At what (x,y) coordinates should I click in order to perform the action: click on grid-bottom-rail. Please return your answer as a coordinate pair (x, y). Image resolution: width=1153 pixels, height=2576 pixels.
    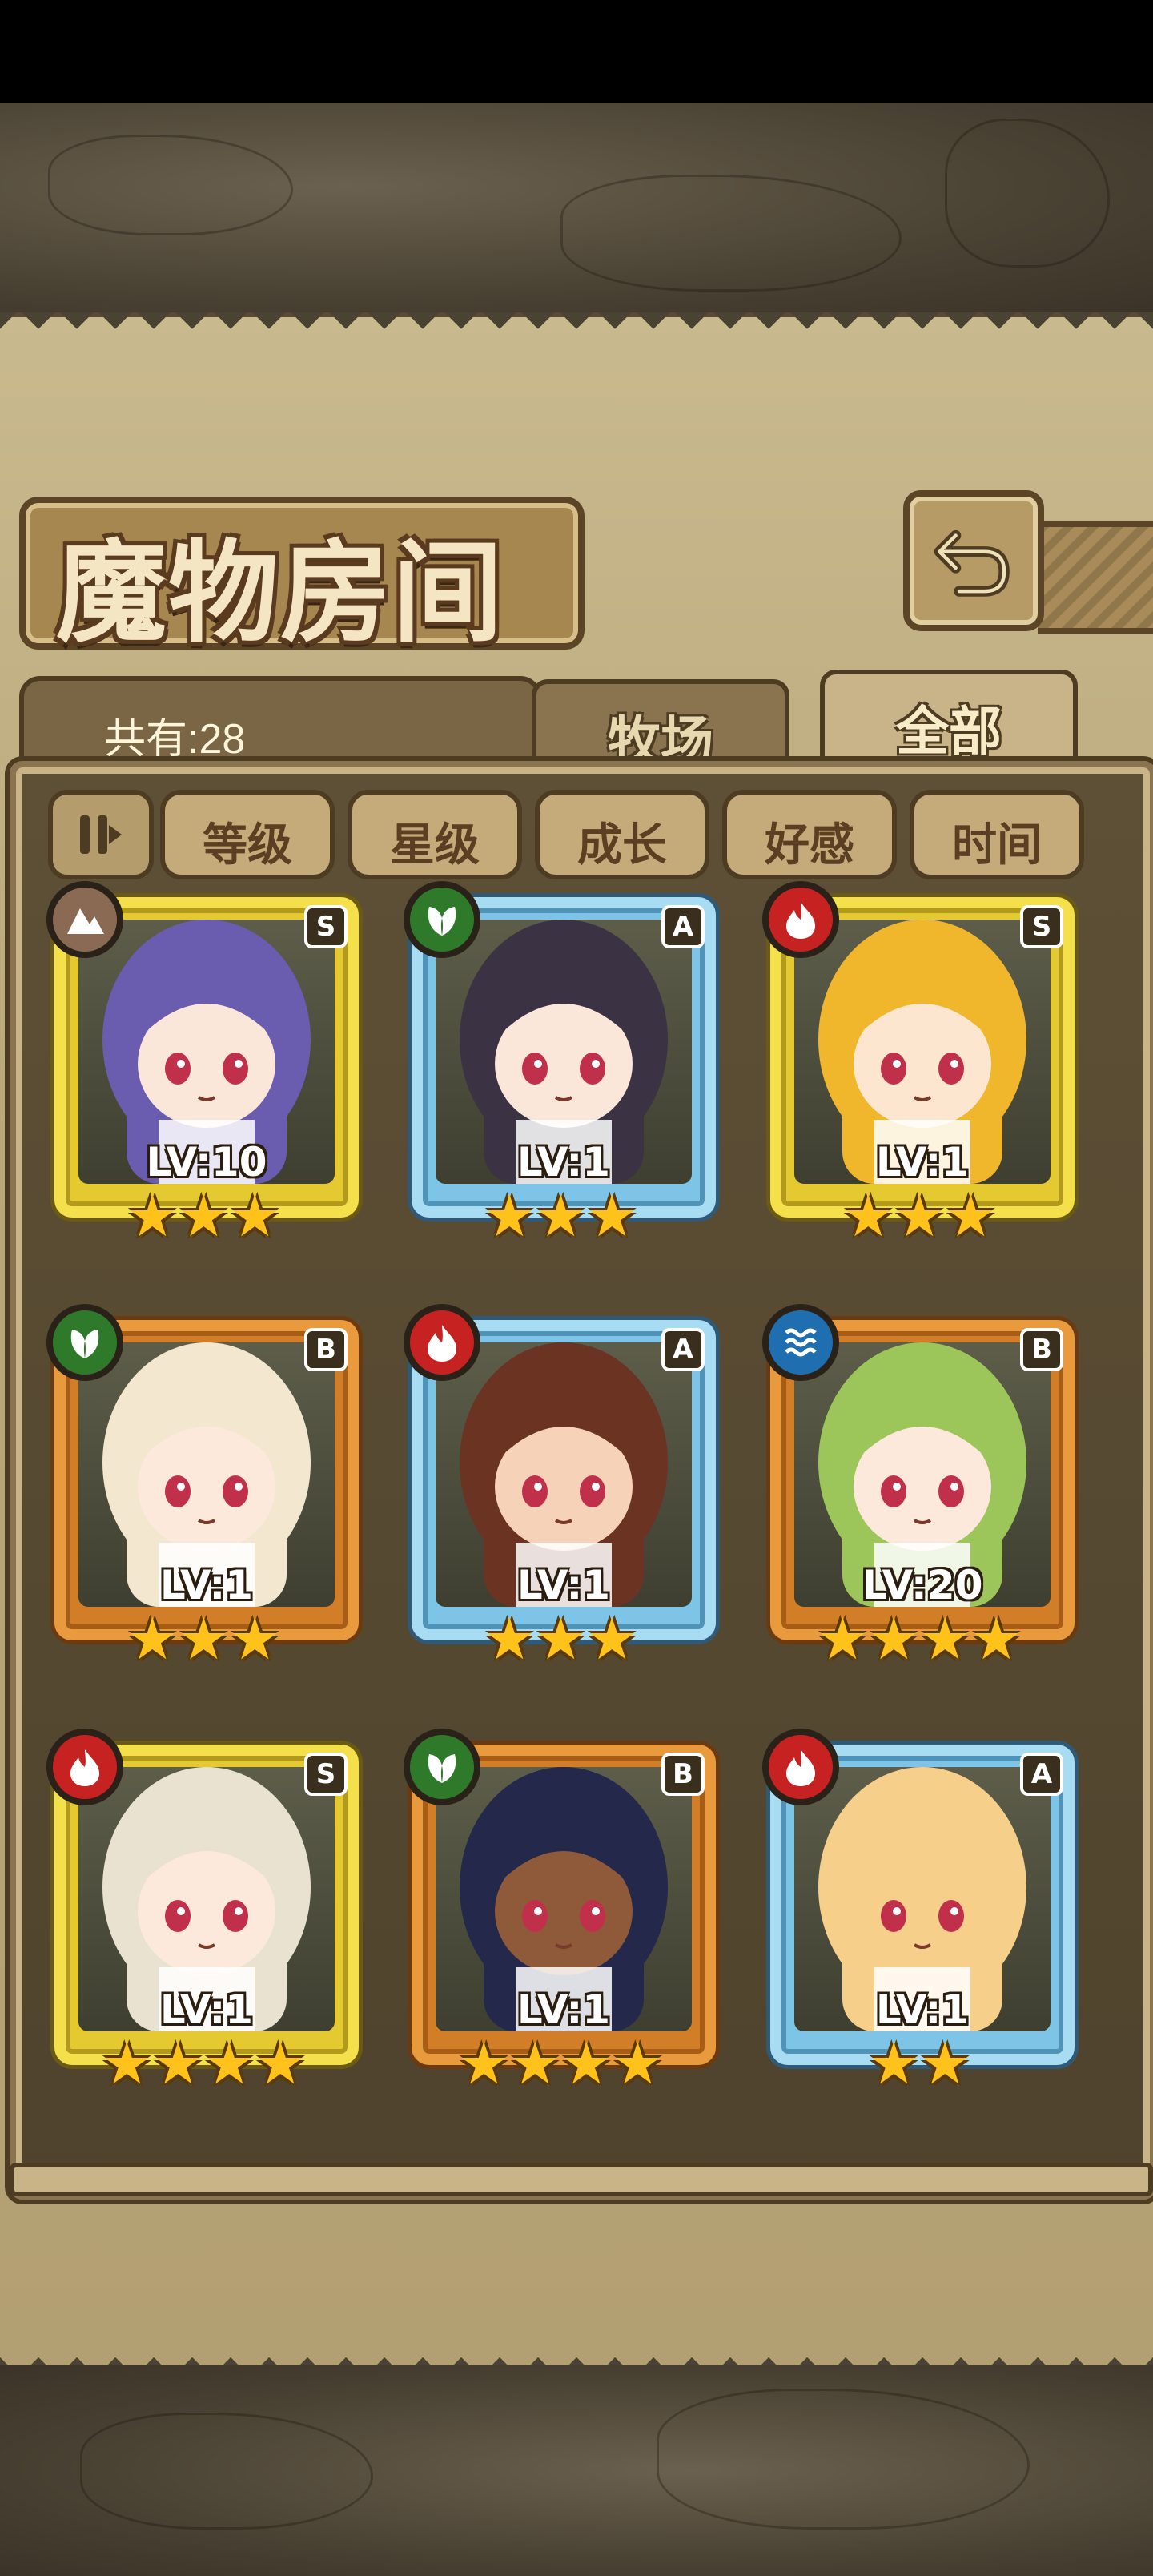
    Looking at the image, I should click on (581, 2179).